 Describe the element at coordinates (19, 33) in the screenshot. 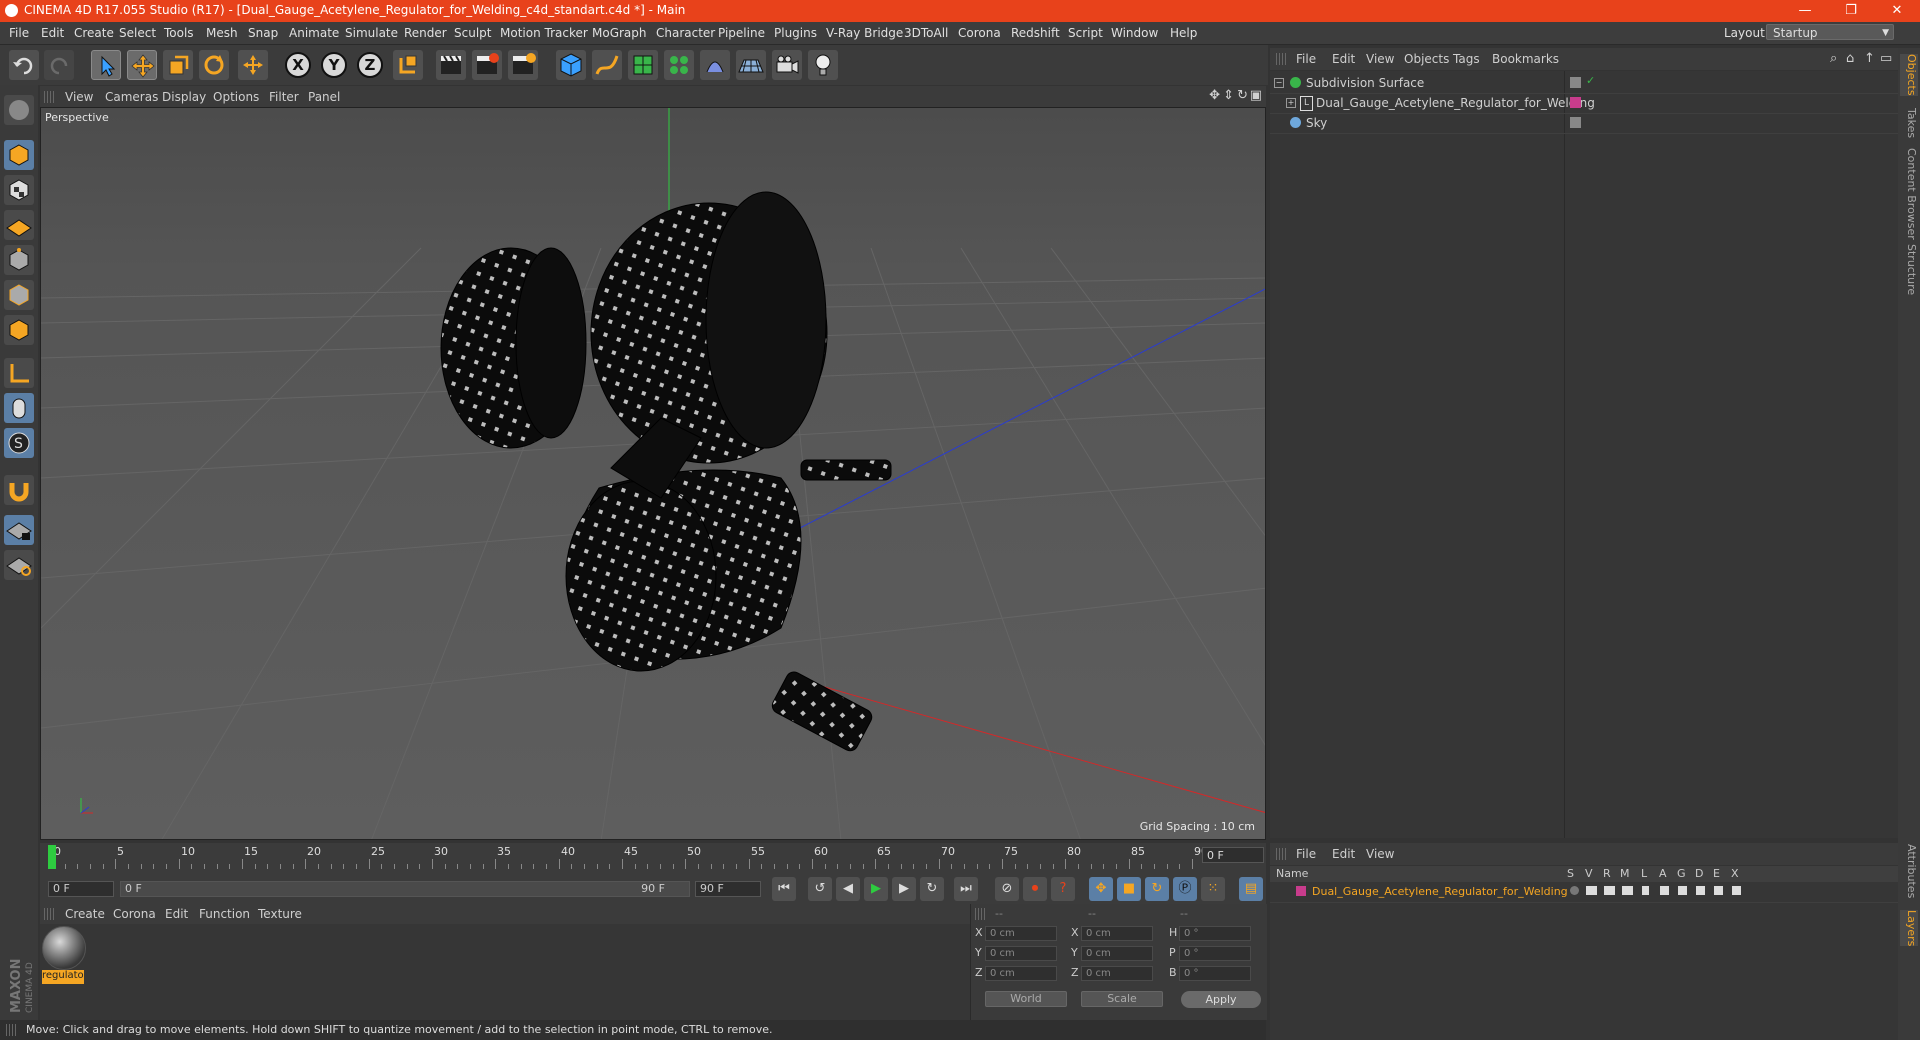

I see `menu-file: File` at that location.